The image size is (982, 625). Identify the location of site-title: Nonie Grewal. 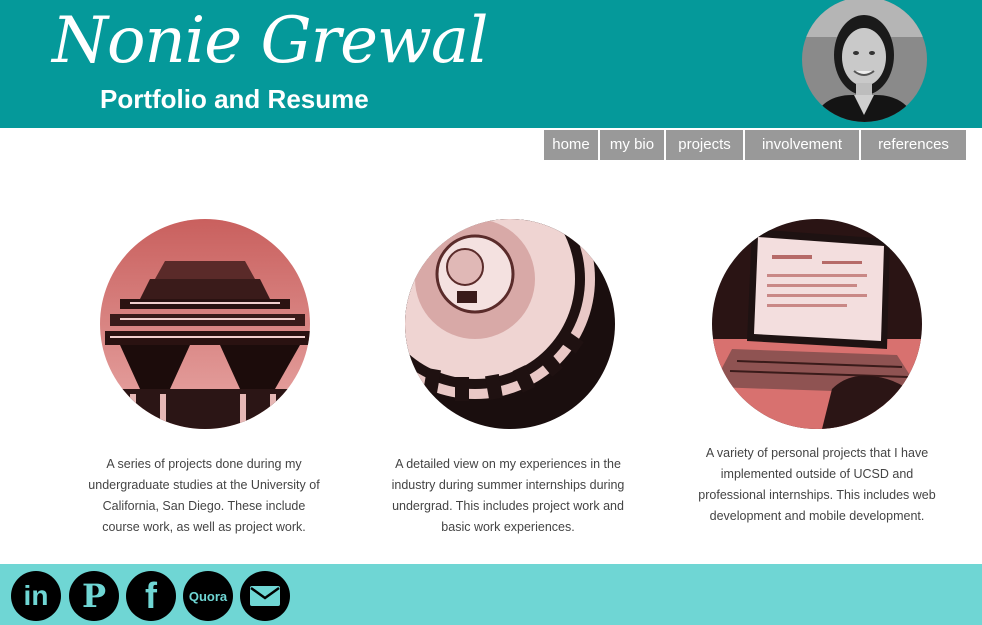
(270, 41).